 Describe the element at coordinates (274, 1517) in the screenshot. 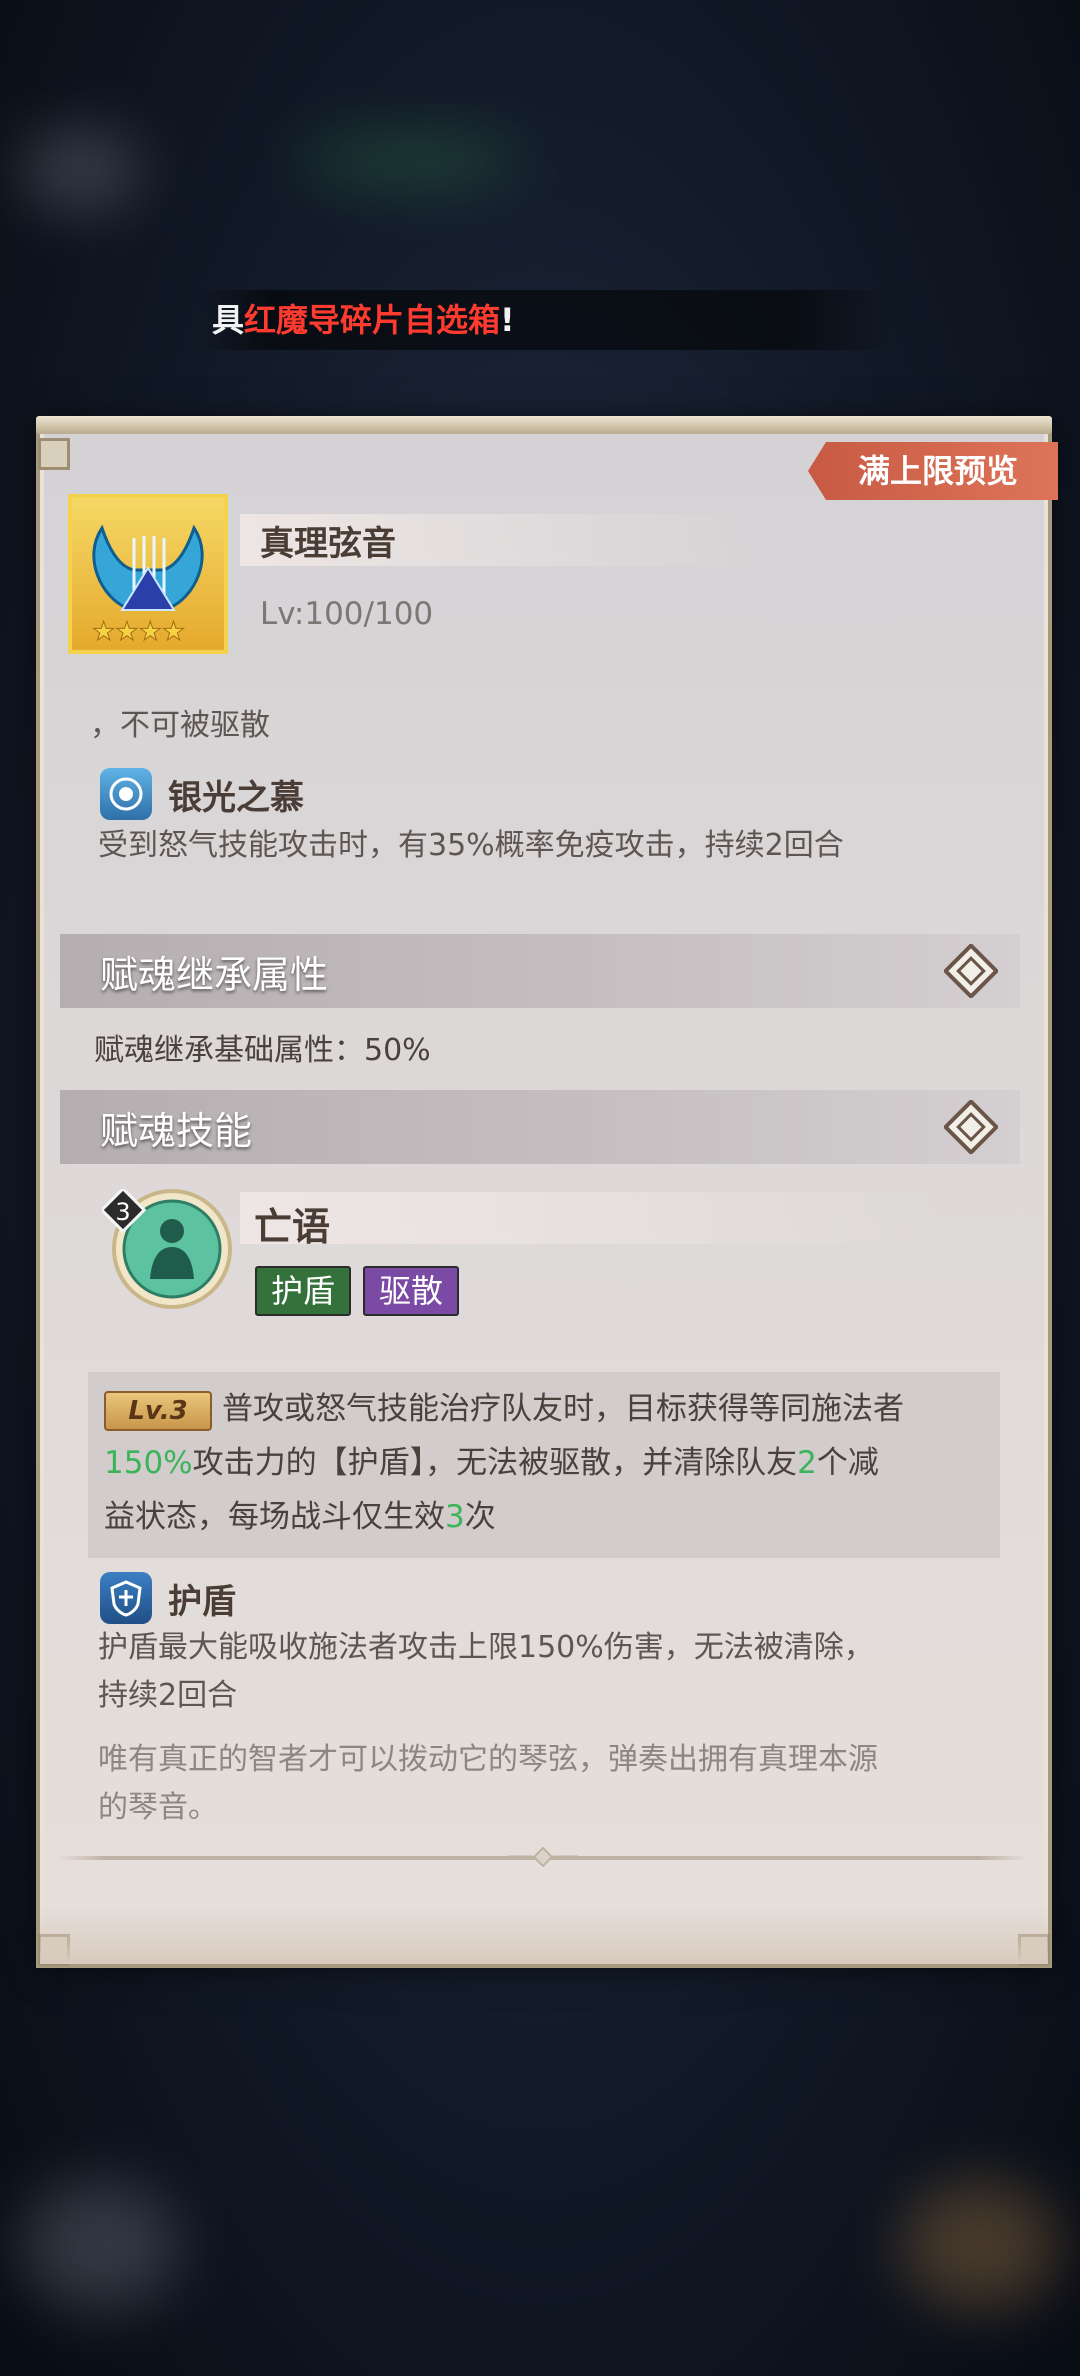

I see `effect-line3: 益状态，每场战斗仅生效` at that location.